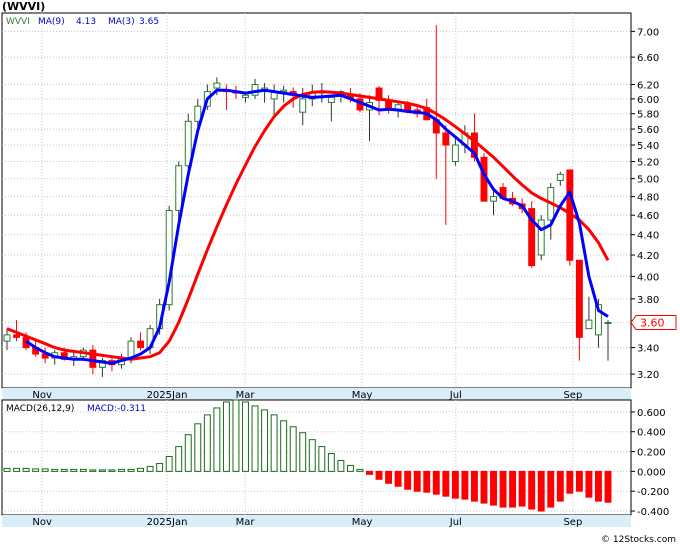 This screenshot has width=680, height=550. What do you see at coordinates (653, 512) in the screenshot?
I see `y-tick-macd-5: -0.400` at bounding box center [653, 512].